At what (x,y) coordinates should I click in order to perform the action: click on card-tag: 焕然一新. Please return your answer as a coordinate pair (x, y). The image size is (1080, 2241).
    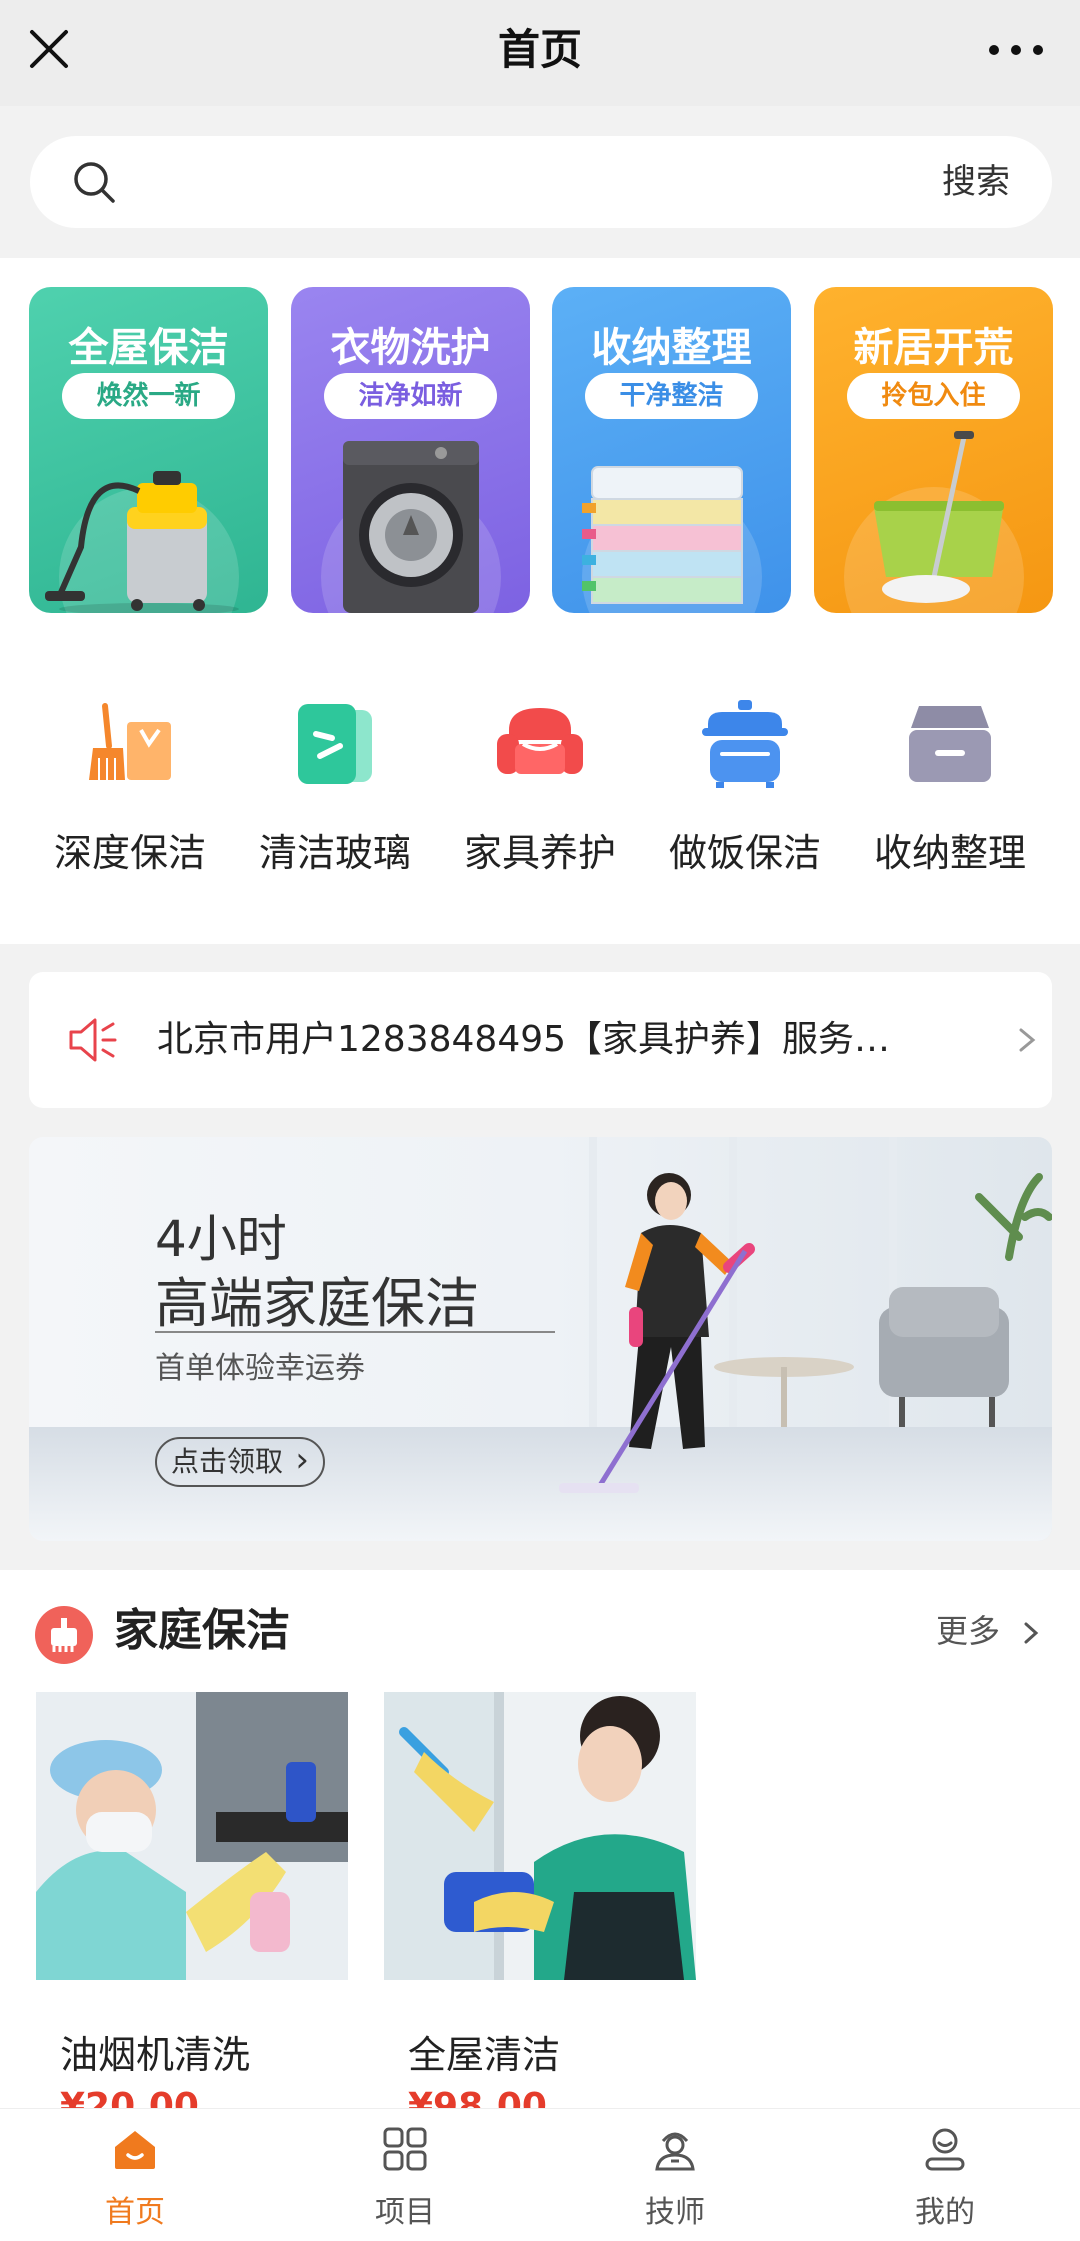
    Looking at the image, I should click on (148, 396).